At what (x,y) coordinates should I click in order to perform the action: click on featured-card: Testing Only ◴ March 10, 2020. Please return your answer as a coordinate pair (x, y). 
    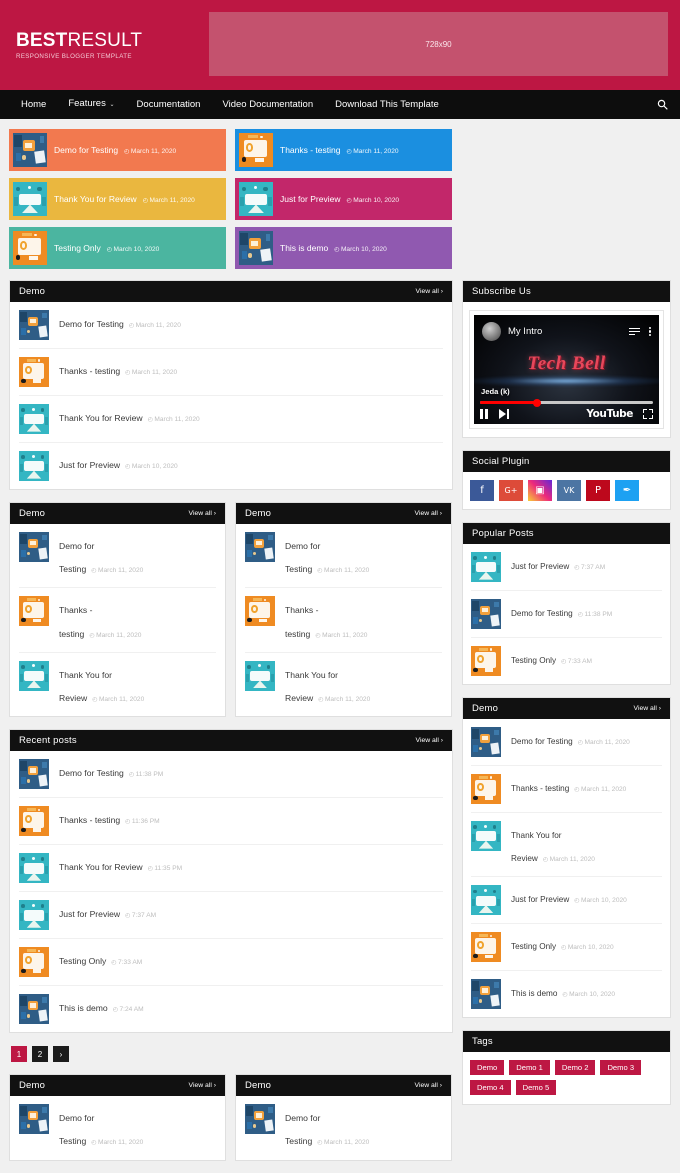
    Looking at the image, I should click on (117, 248).